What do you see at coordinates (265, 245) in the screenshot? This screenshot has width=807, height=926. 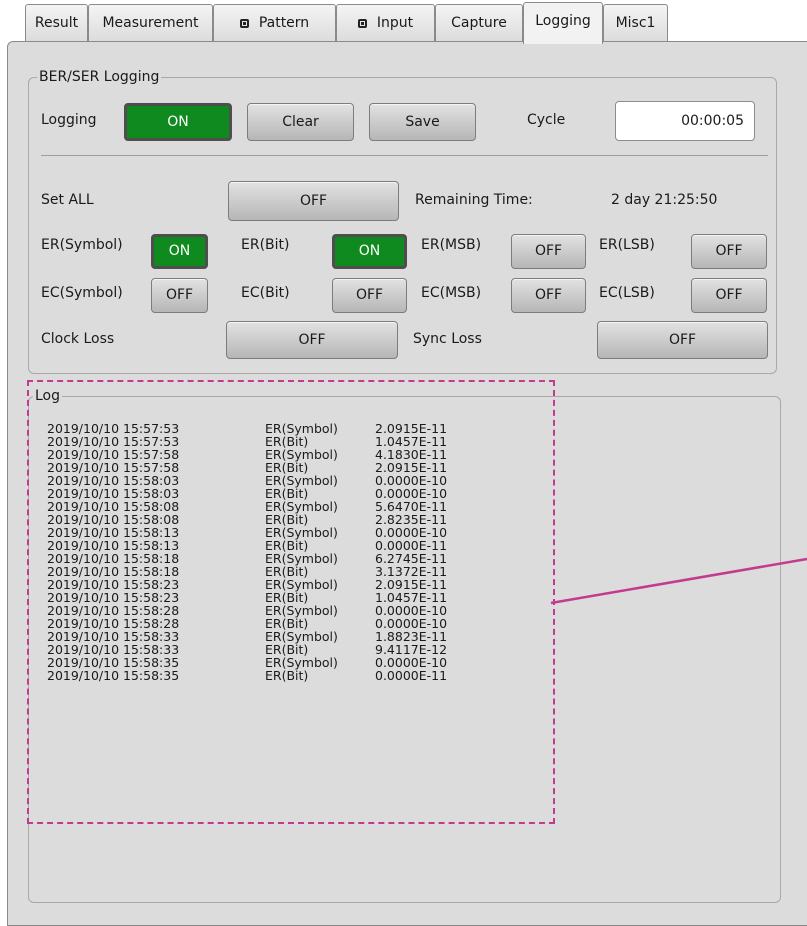 I see `er-bit-label: ER(Bit)` at bounding box center [265, 245].